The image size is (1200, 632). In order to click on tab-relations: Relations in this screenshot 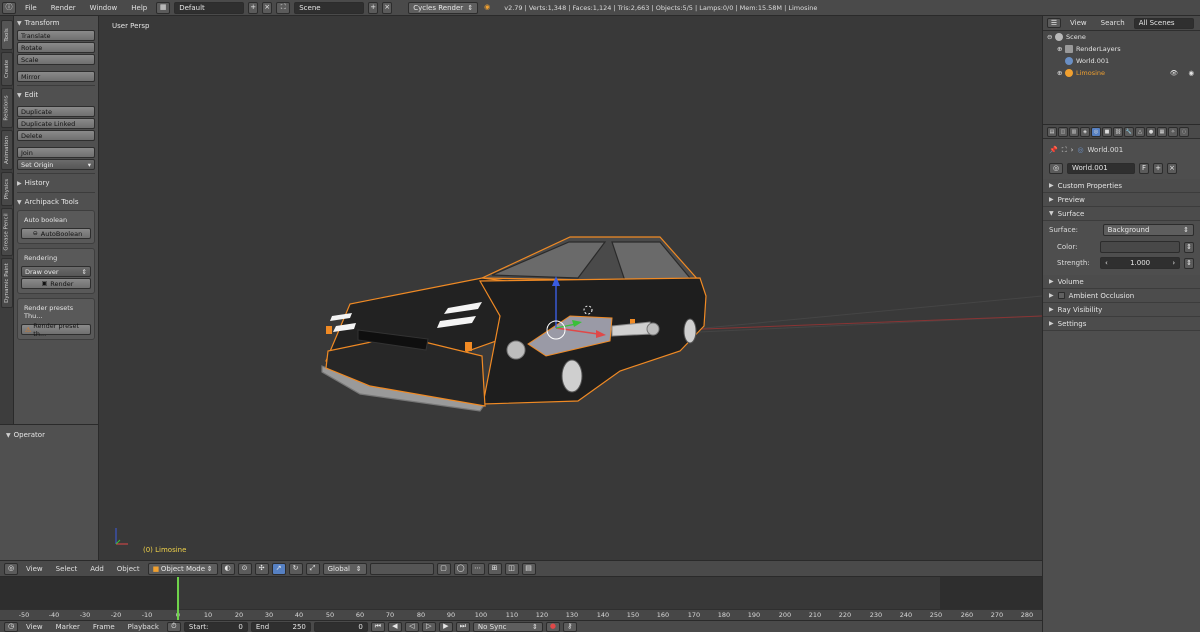, I will do `click(7, 108)`.